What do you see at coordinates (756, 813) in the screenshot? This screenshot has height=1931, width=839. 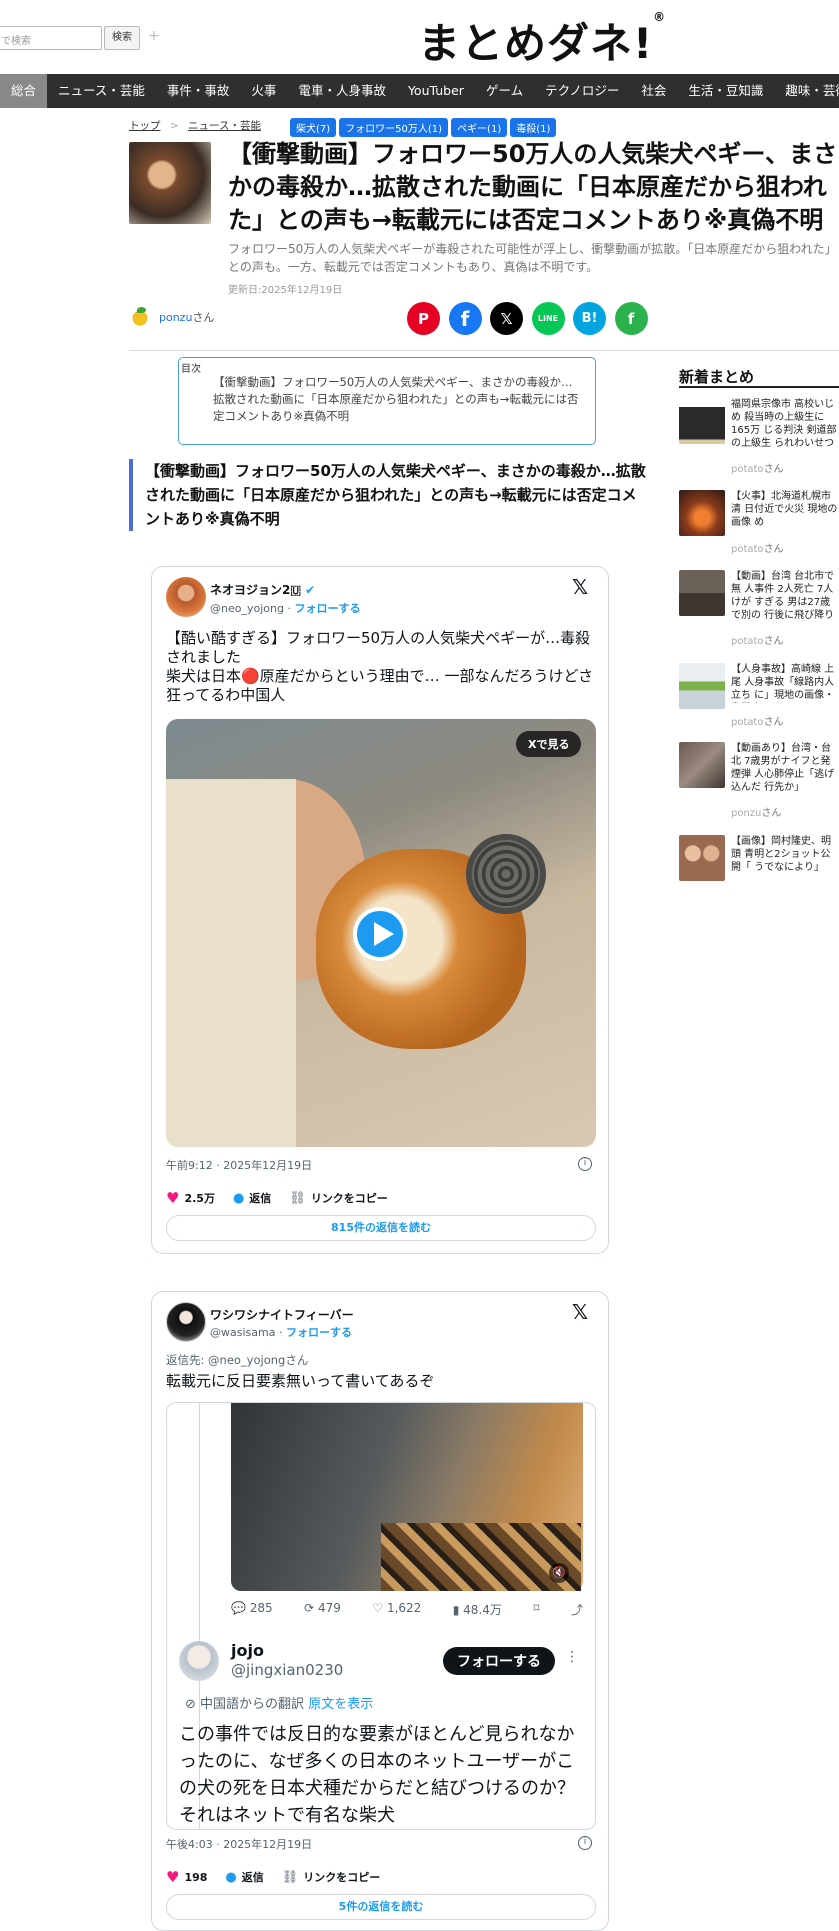 I see `sidebar-item-author: ponzuさん` at bounding box center [756, 813].